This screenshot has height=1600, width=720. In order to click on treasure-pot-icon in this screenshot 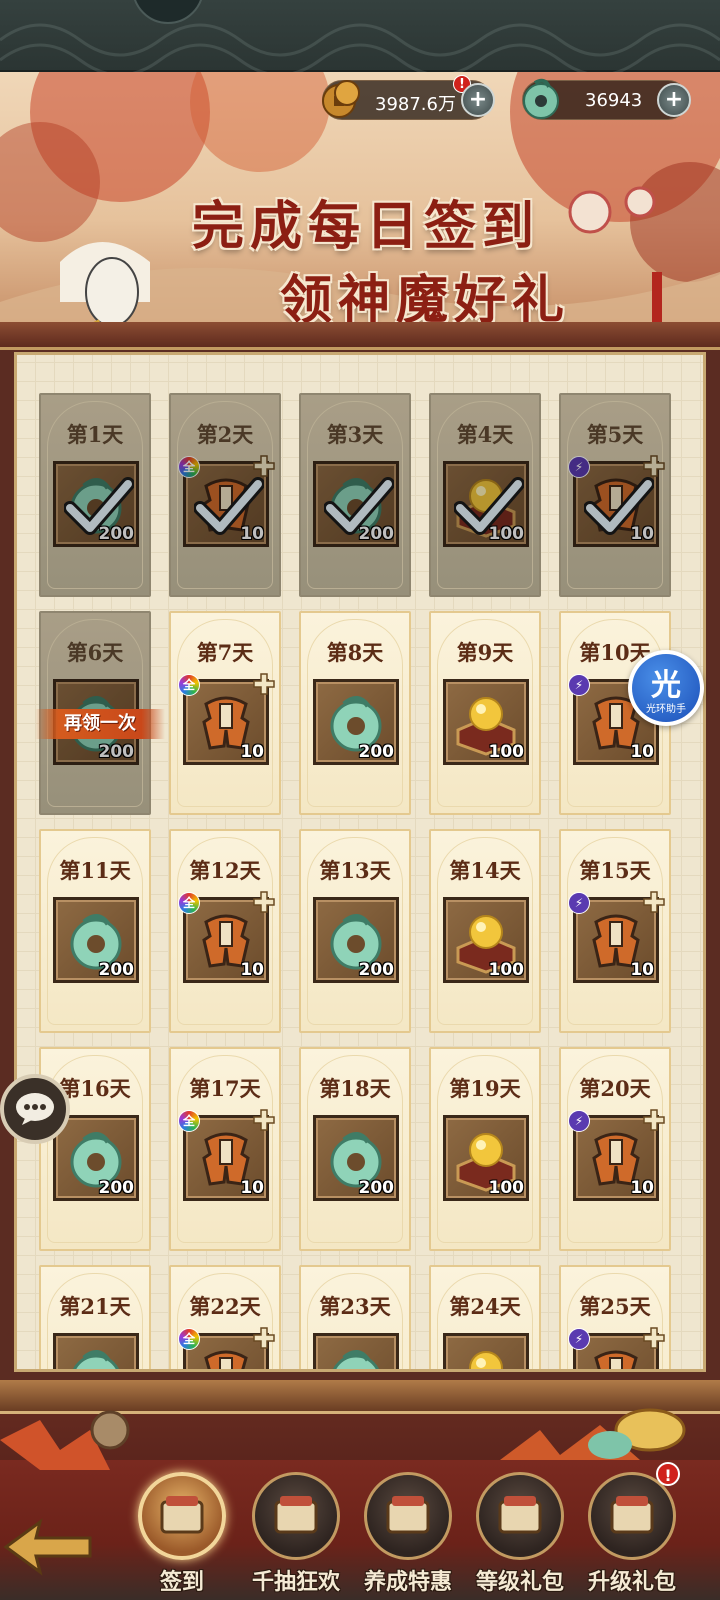, I will do `click(632, 1515)`.